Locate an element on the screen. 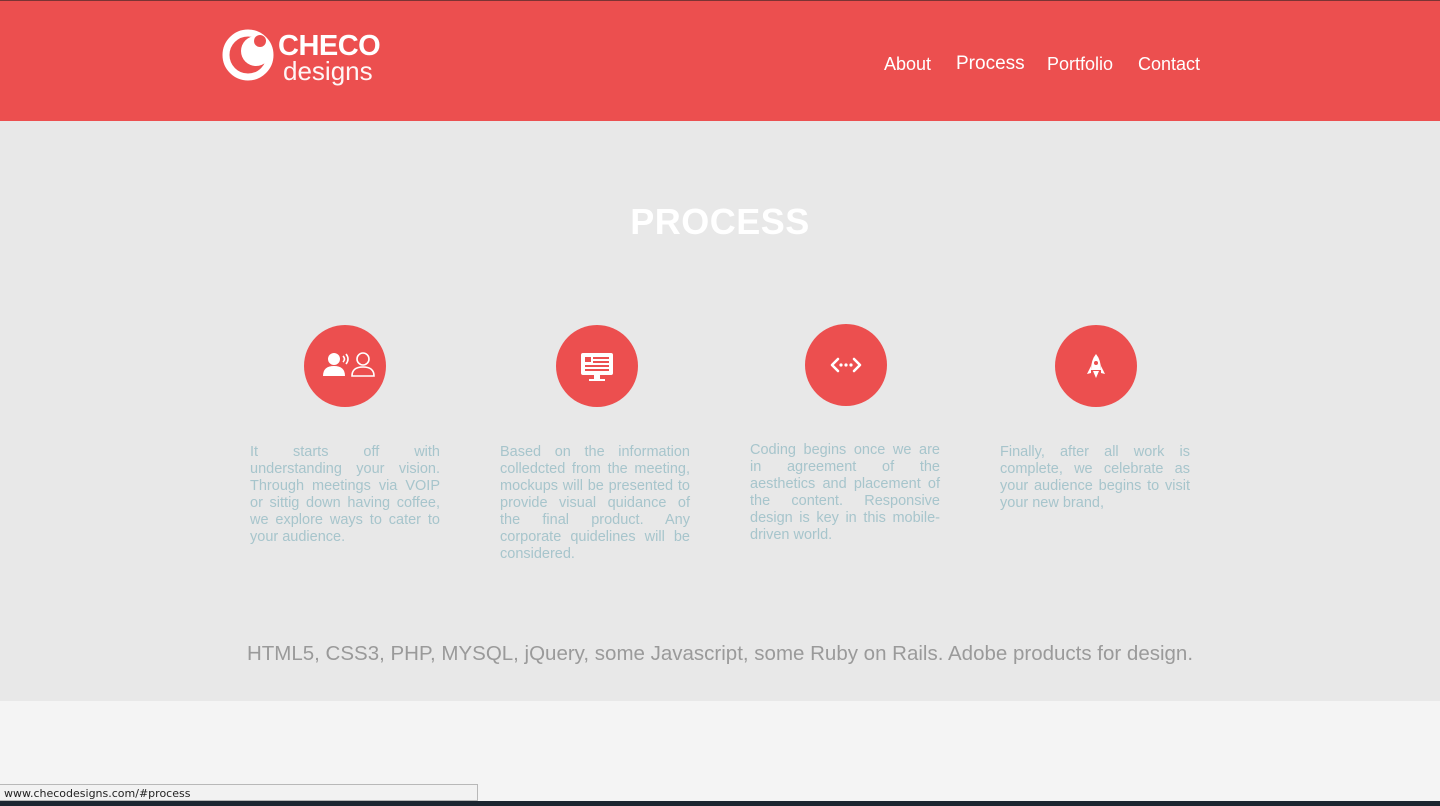 This screenshot has height=806, width=1440. code-arrows-icon is located at coordinates (846, 365).